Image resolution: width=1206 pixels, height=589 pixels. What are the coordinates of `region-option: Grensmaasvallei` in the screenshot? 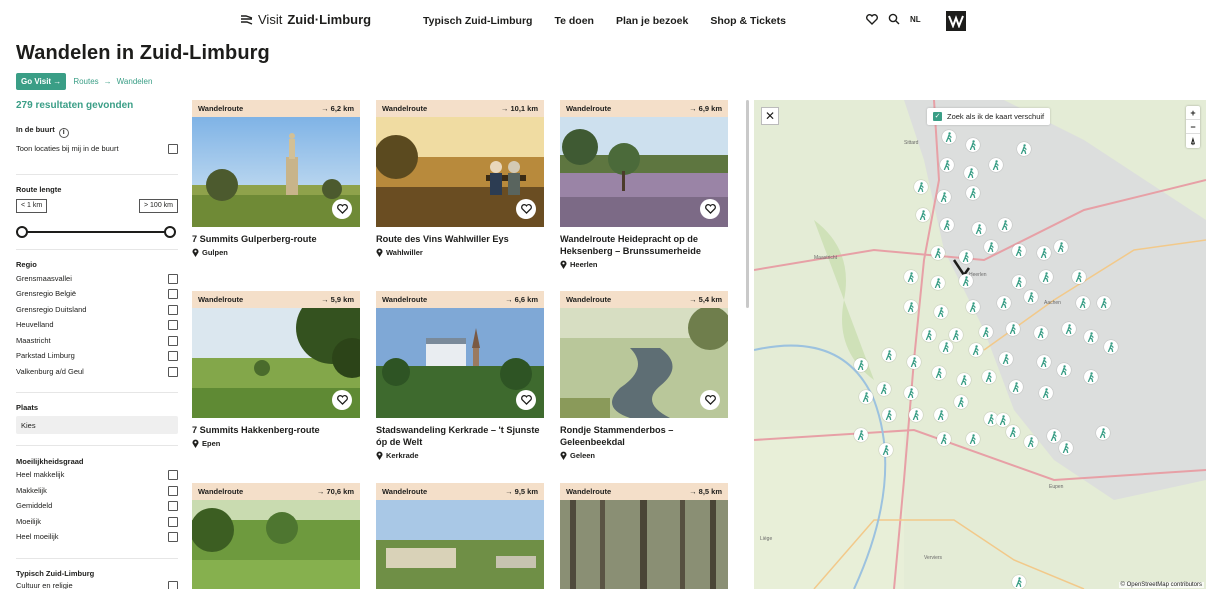 It's located at (97, 279).